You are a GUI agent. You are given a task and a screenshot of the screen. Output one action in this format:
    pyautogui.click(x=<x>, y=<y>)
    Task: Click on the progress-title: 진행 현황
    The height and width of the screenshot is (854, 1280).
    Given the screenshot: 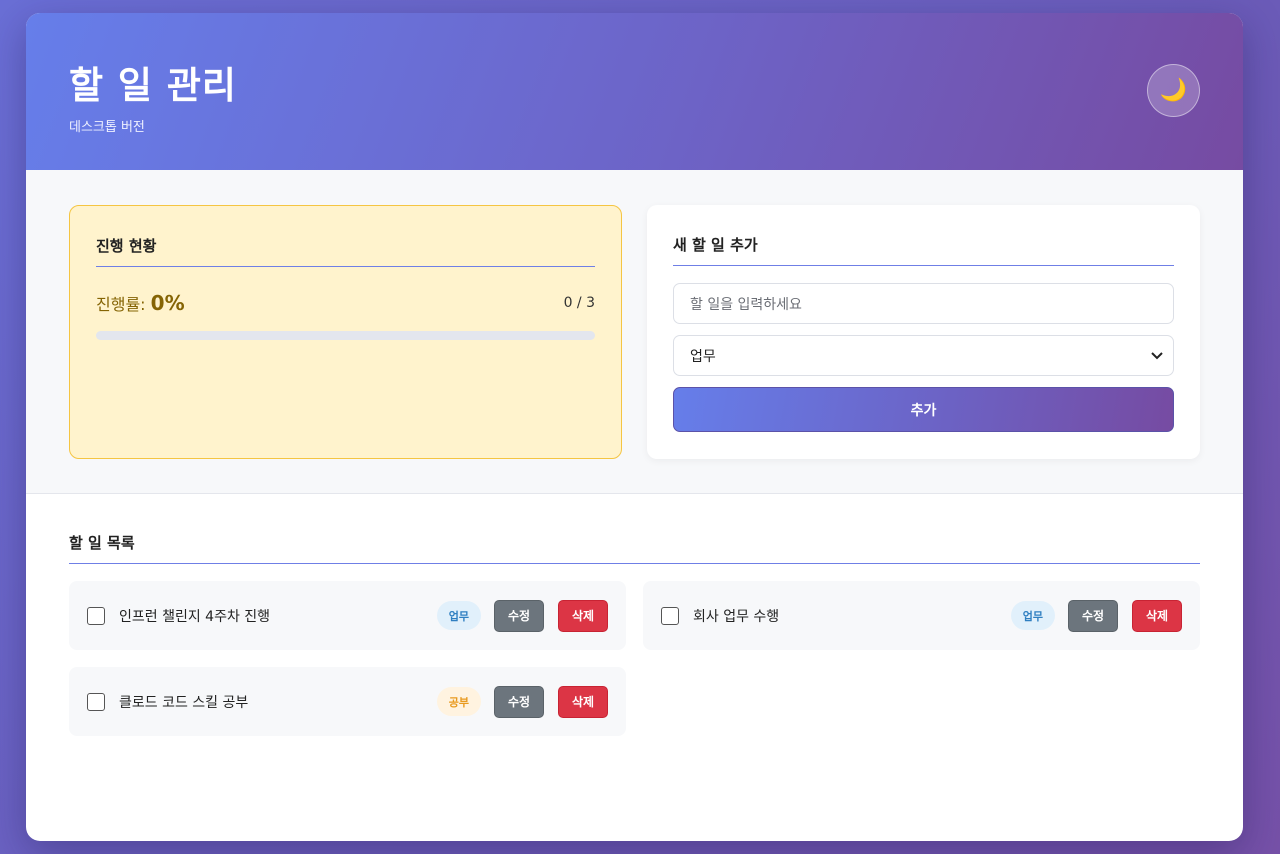 What is the action you would take?
    pyautogui.click(x=345, y=236)
    